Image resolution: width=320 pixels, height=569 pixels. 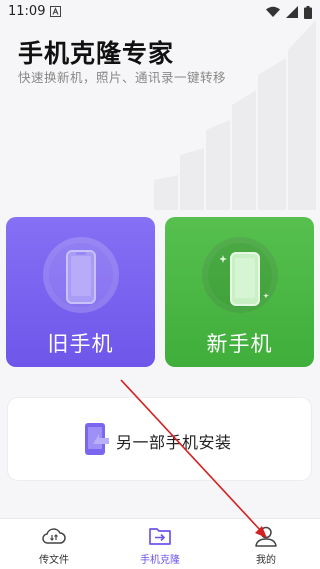 What do you see at coordinates (160, 536) in the screenshot?
I see `folder-transfer-icon` at bounding box center [160, 536].